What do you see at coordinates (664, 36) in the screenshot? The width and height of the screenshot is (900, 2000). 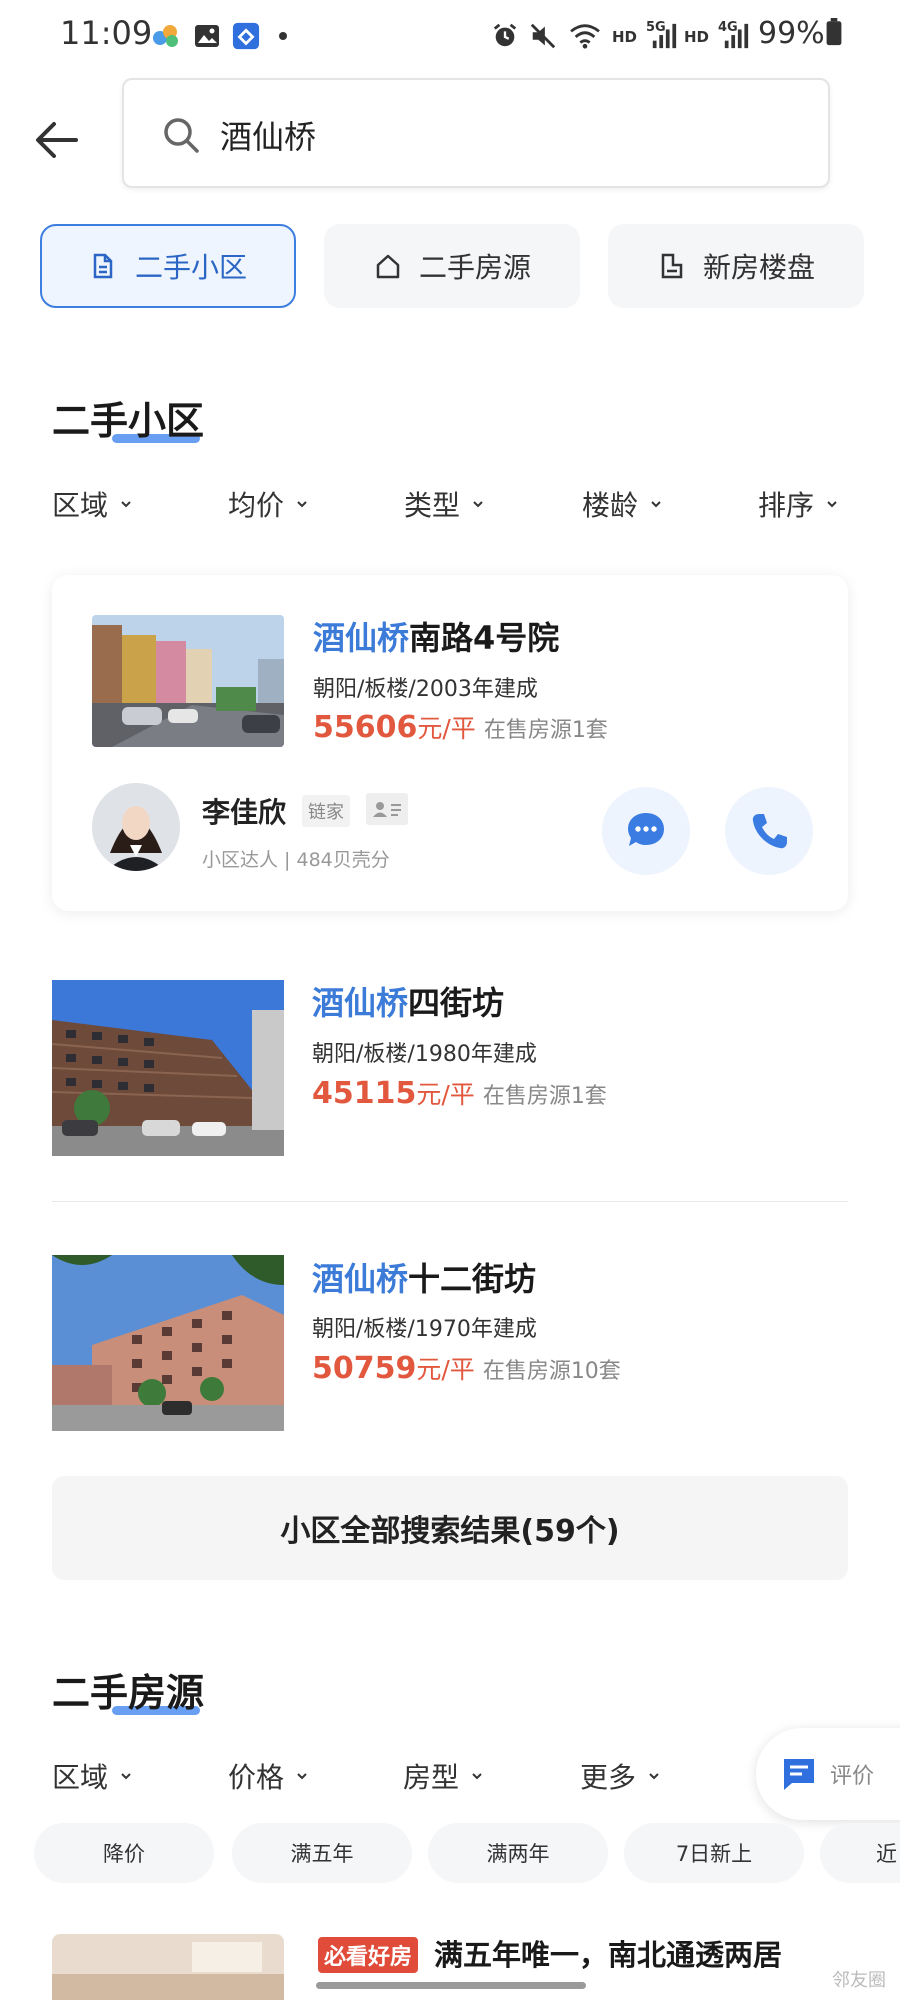 I see `signal-icon` at bounding box center [664, 36].